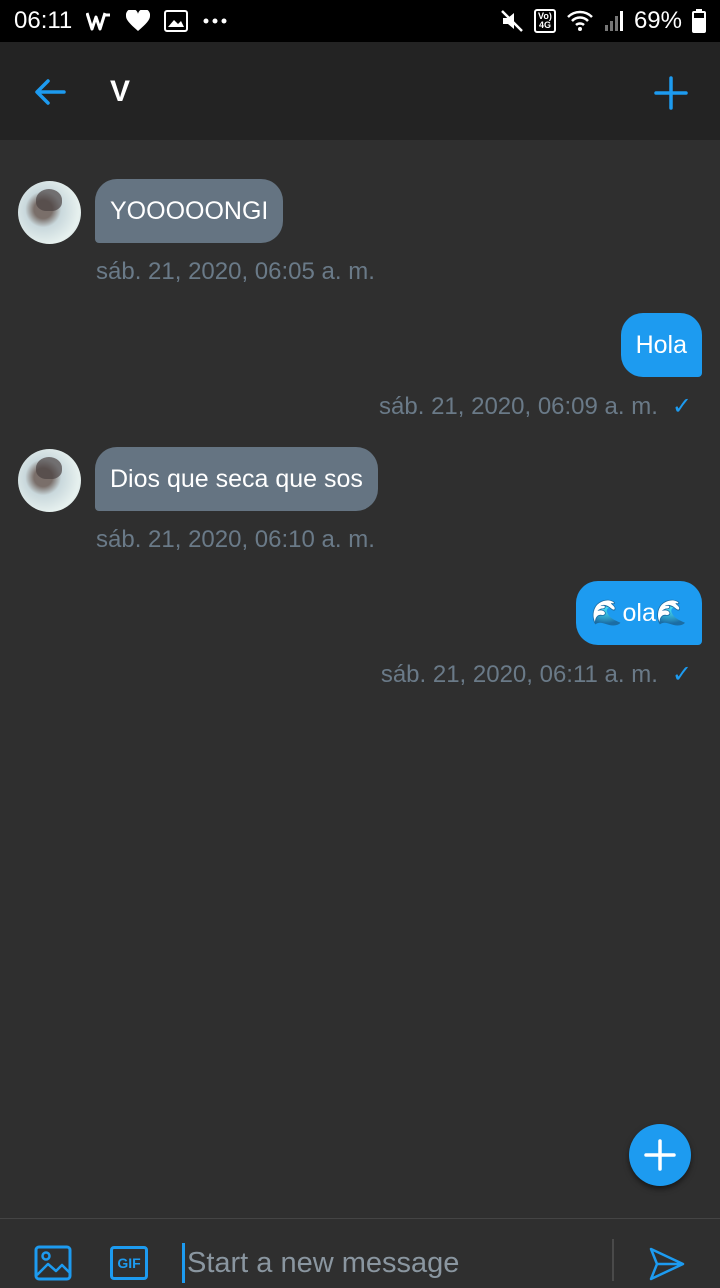 This screenshot has width=720, height=1288. Describe the element at coordinates (235, 539) in the screenshot. I see `message-timestamp: sáb. 21, 2020, 06:10 a. m.` at that location.